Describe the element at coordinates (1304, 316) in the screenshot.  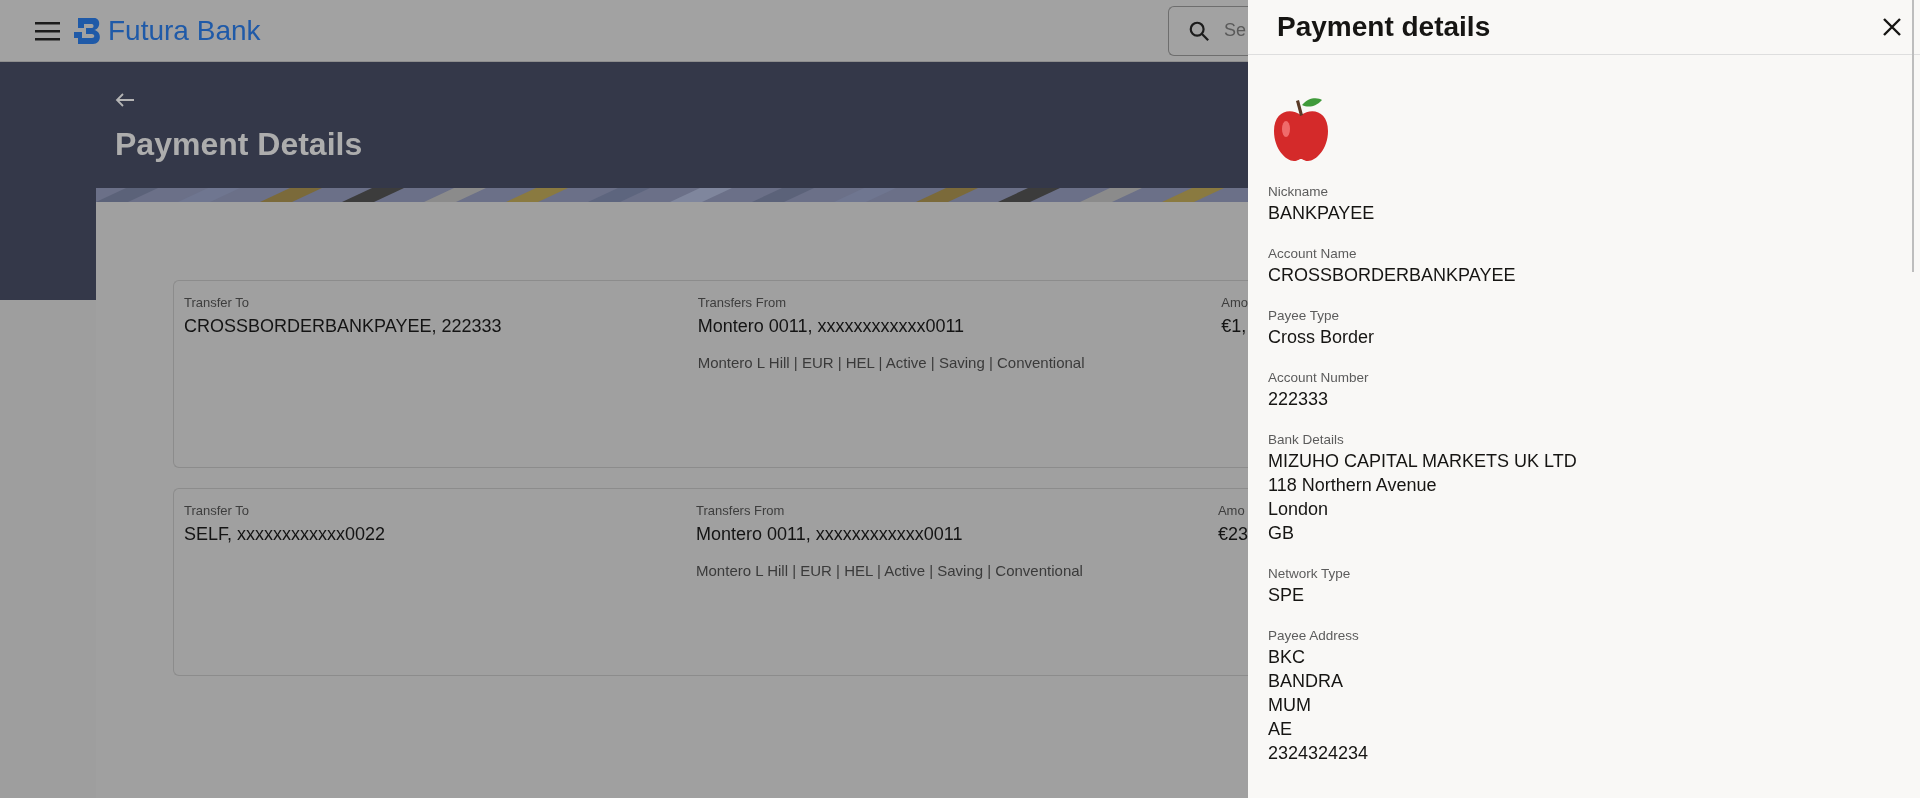
I see `detail-label: Payee Type` at that location.